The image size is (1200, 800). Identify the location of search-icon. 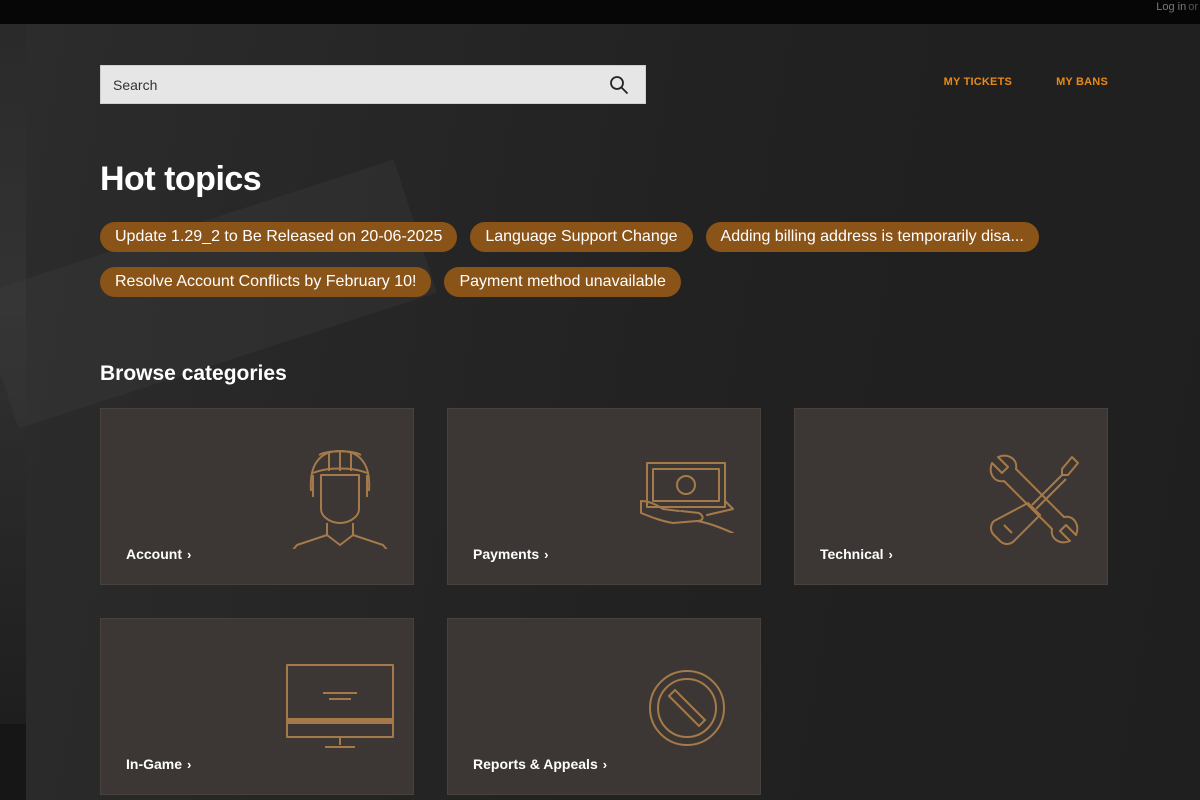
(619, 85).